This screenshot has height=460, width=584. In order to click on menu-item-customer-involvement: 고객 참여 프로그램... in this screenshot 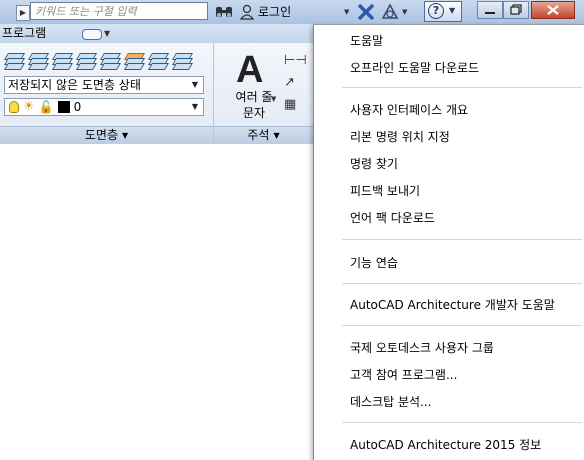, I will do `click(403, 375)`.